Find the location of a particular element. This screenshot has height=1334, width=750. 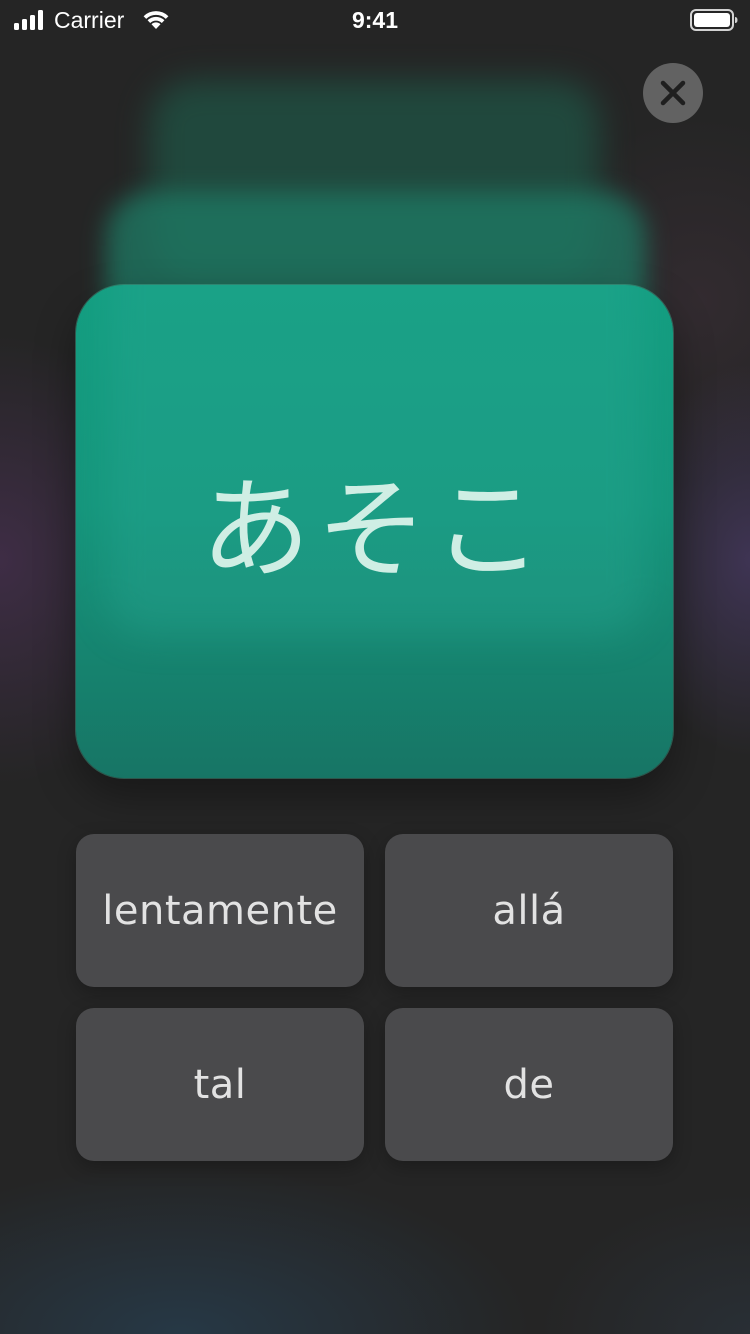

answer-option-de: de is located at coordinates (529, 1084).